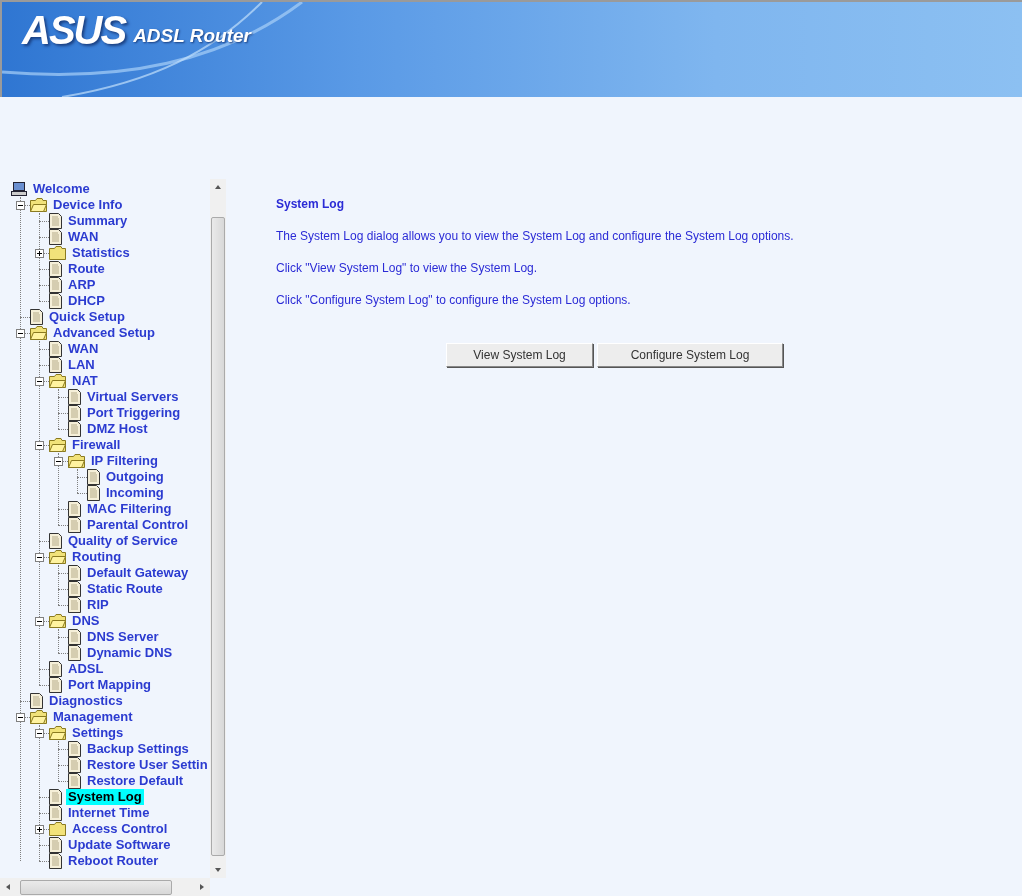  I want to click on scroll-up-icon, so click(218, 187).